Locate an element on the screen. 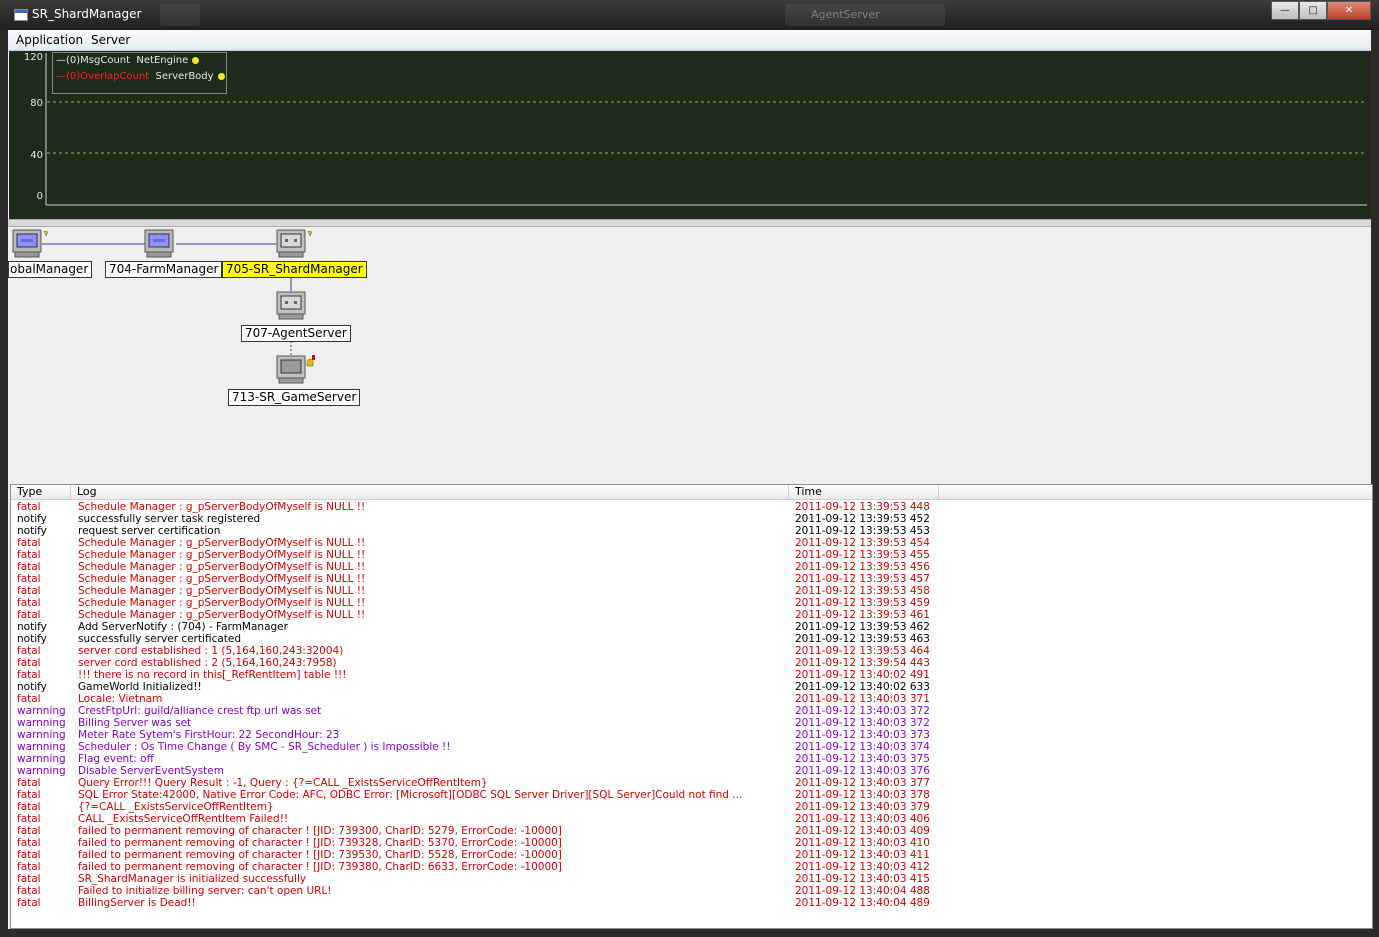  server-node-agent-computer-icon is located at coordinates (291, 305).